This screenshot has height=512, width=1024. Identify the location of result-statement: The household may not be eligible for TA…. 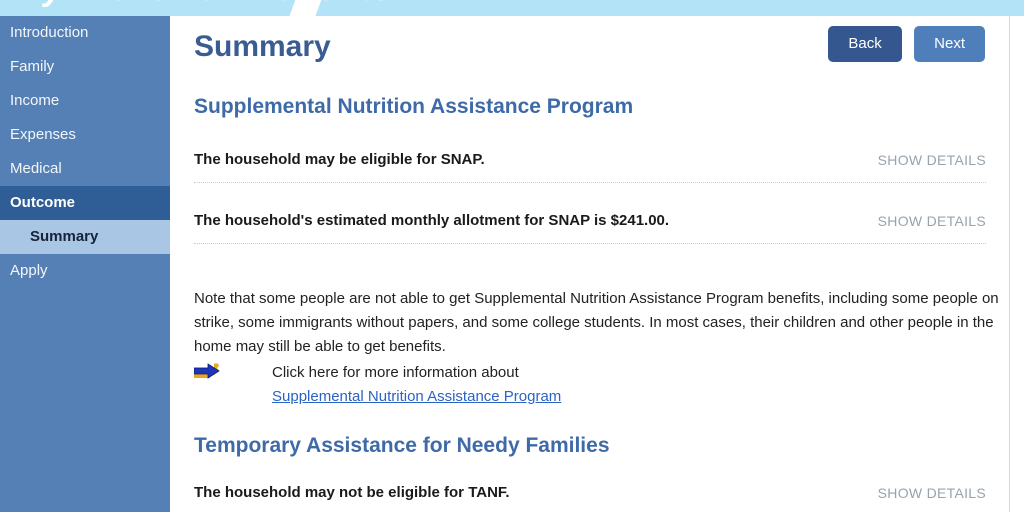
(352, 492).